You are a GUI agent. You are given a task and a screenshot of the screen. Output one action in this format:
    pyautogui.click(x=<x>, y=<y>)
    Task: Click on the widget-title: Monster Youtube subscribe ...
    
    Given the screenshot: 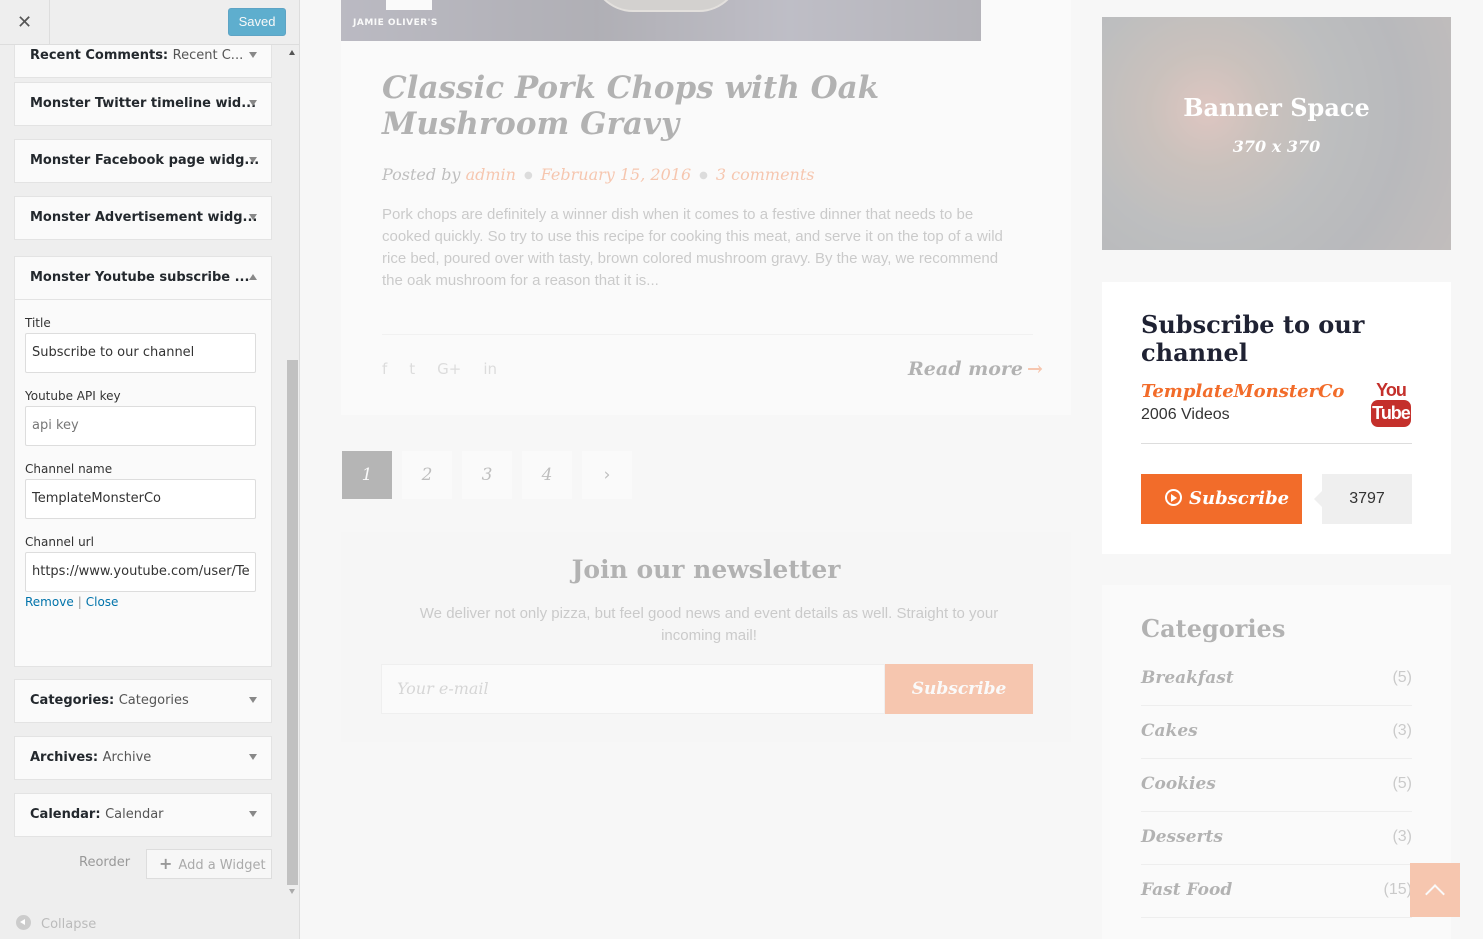 What is the action you would take?
    pyautogui.click(x=140, y=277)
    